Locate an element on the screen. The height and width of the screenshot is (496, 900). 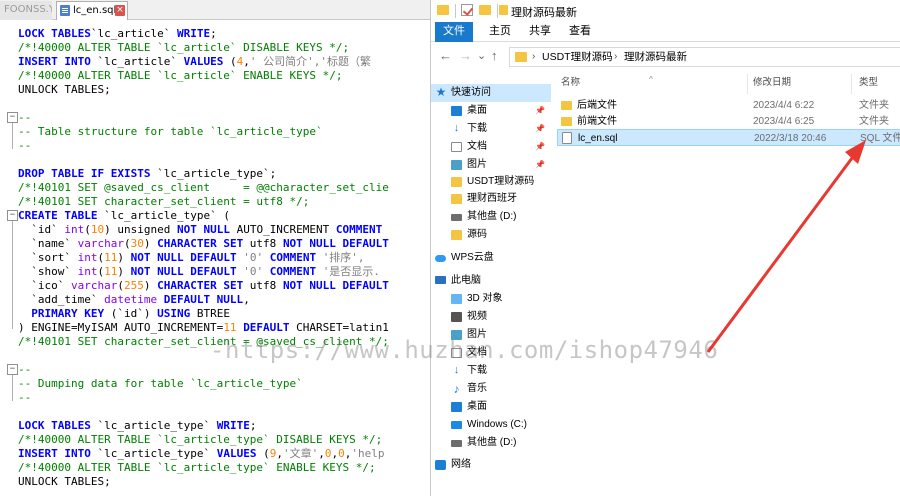
ribbon-tab-file: 文件 is located at coordinates (454, 32).